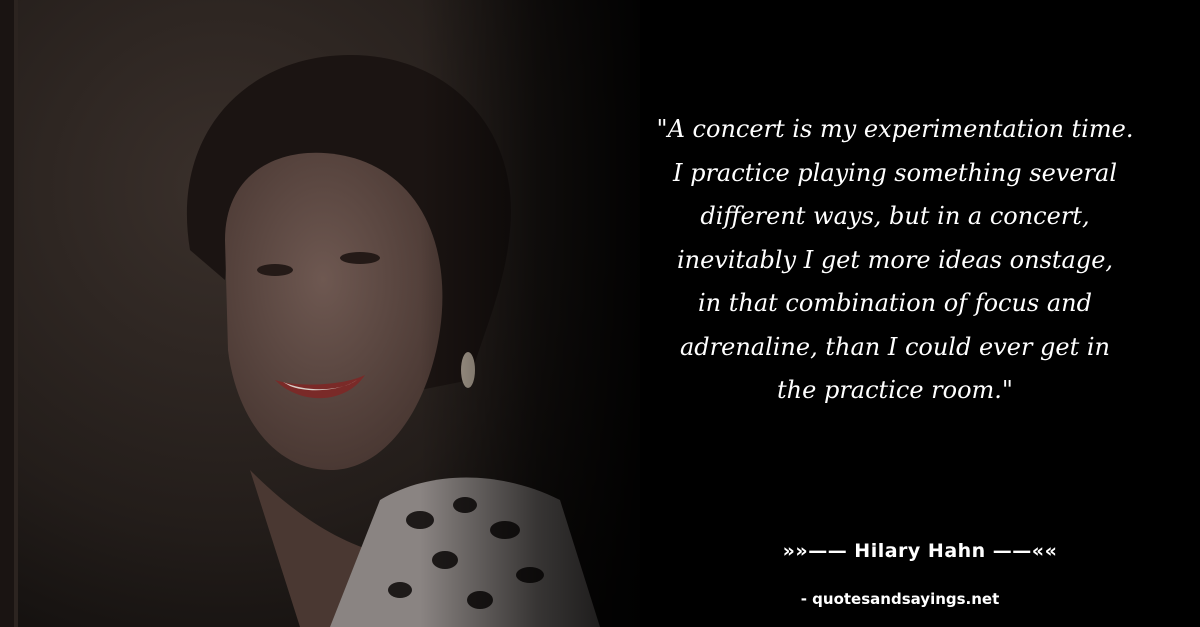 The width and height of the screenshot is (1200, 627). Describe the element at coordinates (895, 346) in the screenshot. I see `quote-line: adrenaline, than I could ever get in` at that location.